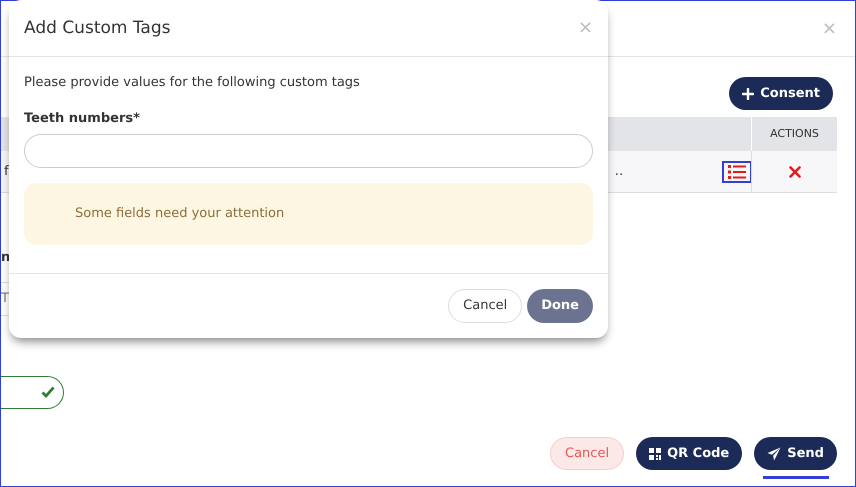 This screenshot has width=856, height=487. Describe the element at coordinates (794, 172) in the screenshot. I see `close-icon` at that location.